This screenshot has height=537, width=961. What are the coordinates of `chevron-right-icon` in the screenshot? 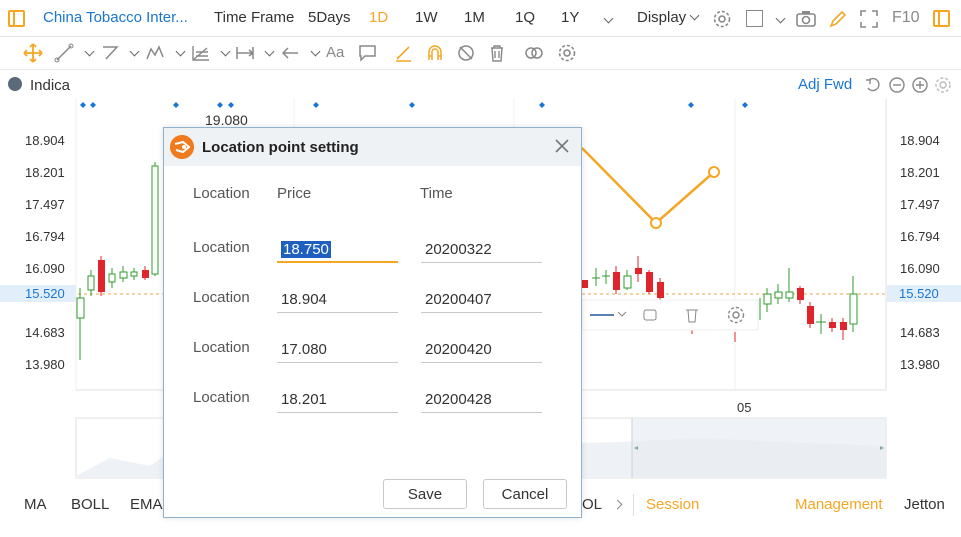 It's located at (617, 504).